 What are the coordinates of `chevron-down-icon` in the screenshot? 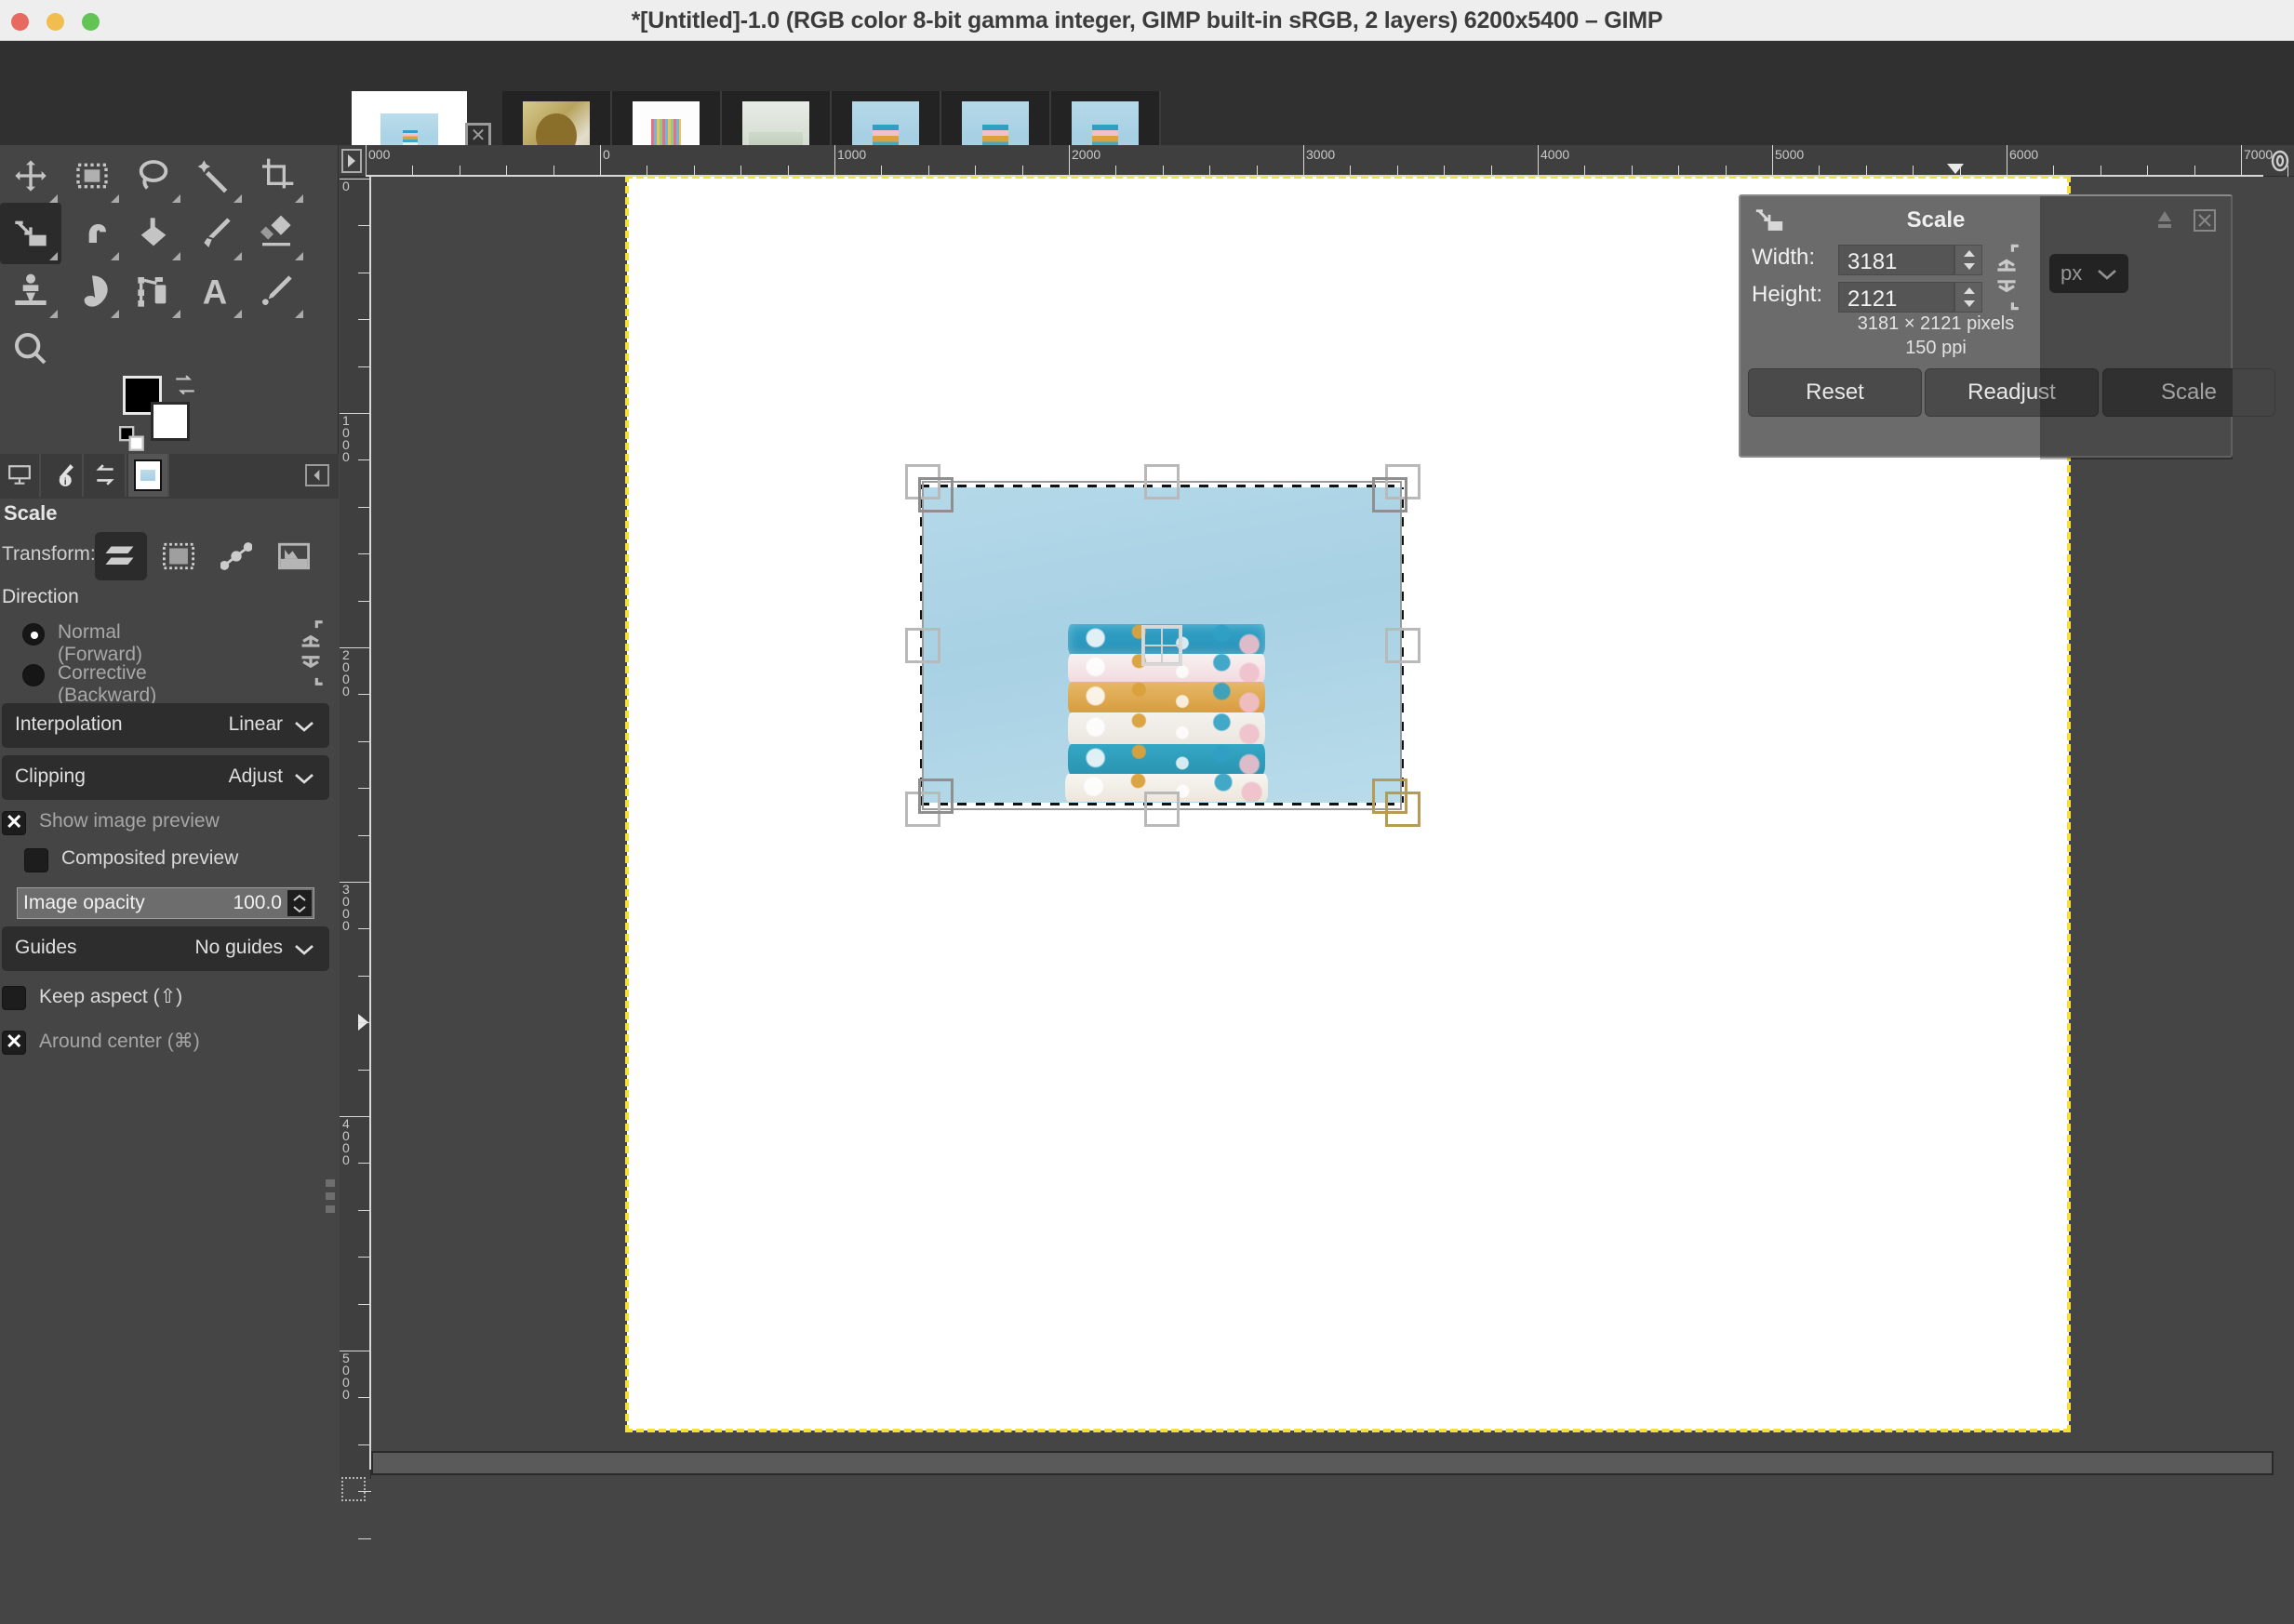 It's located at (2107, 278).